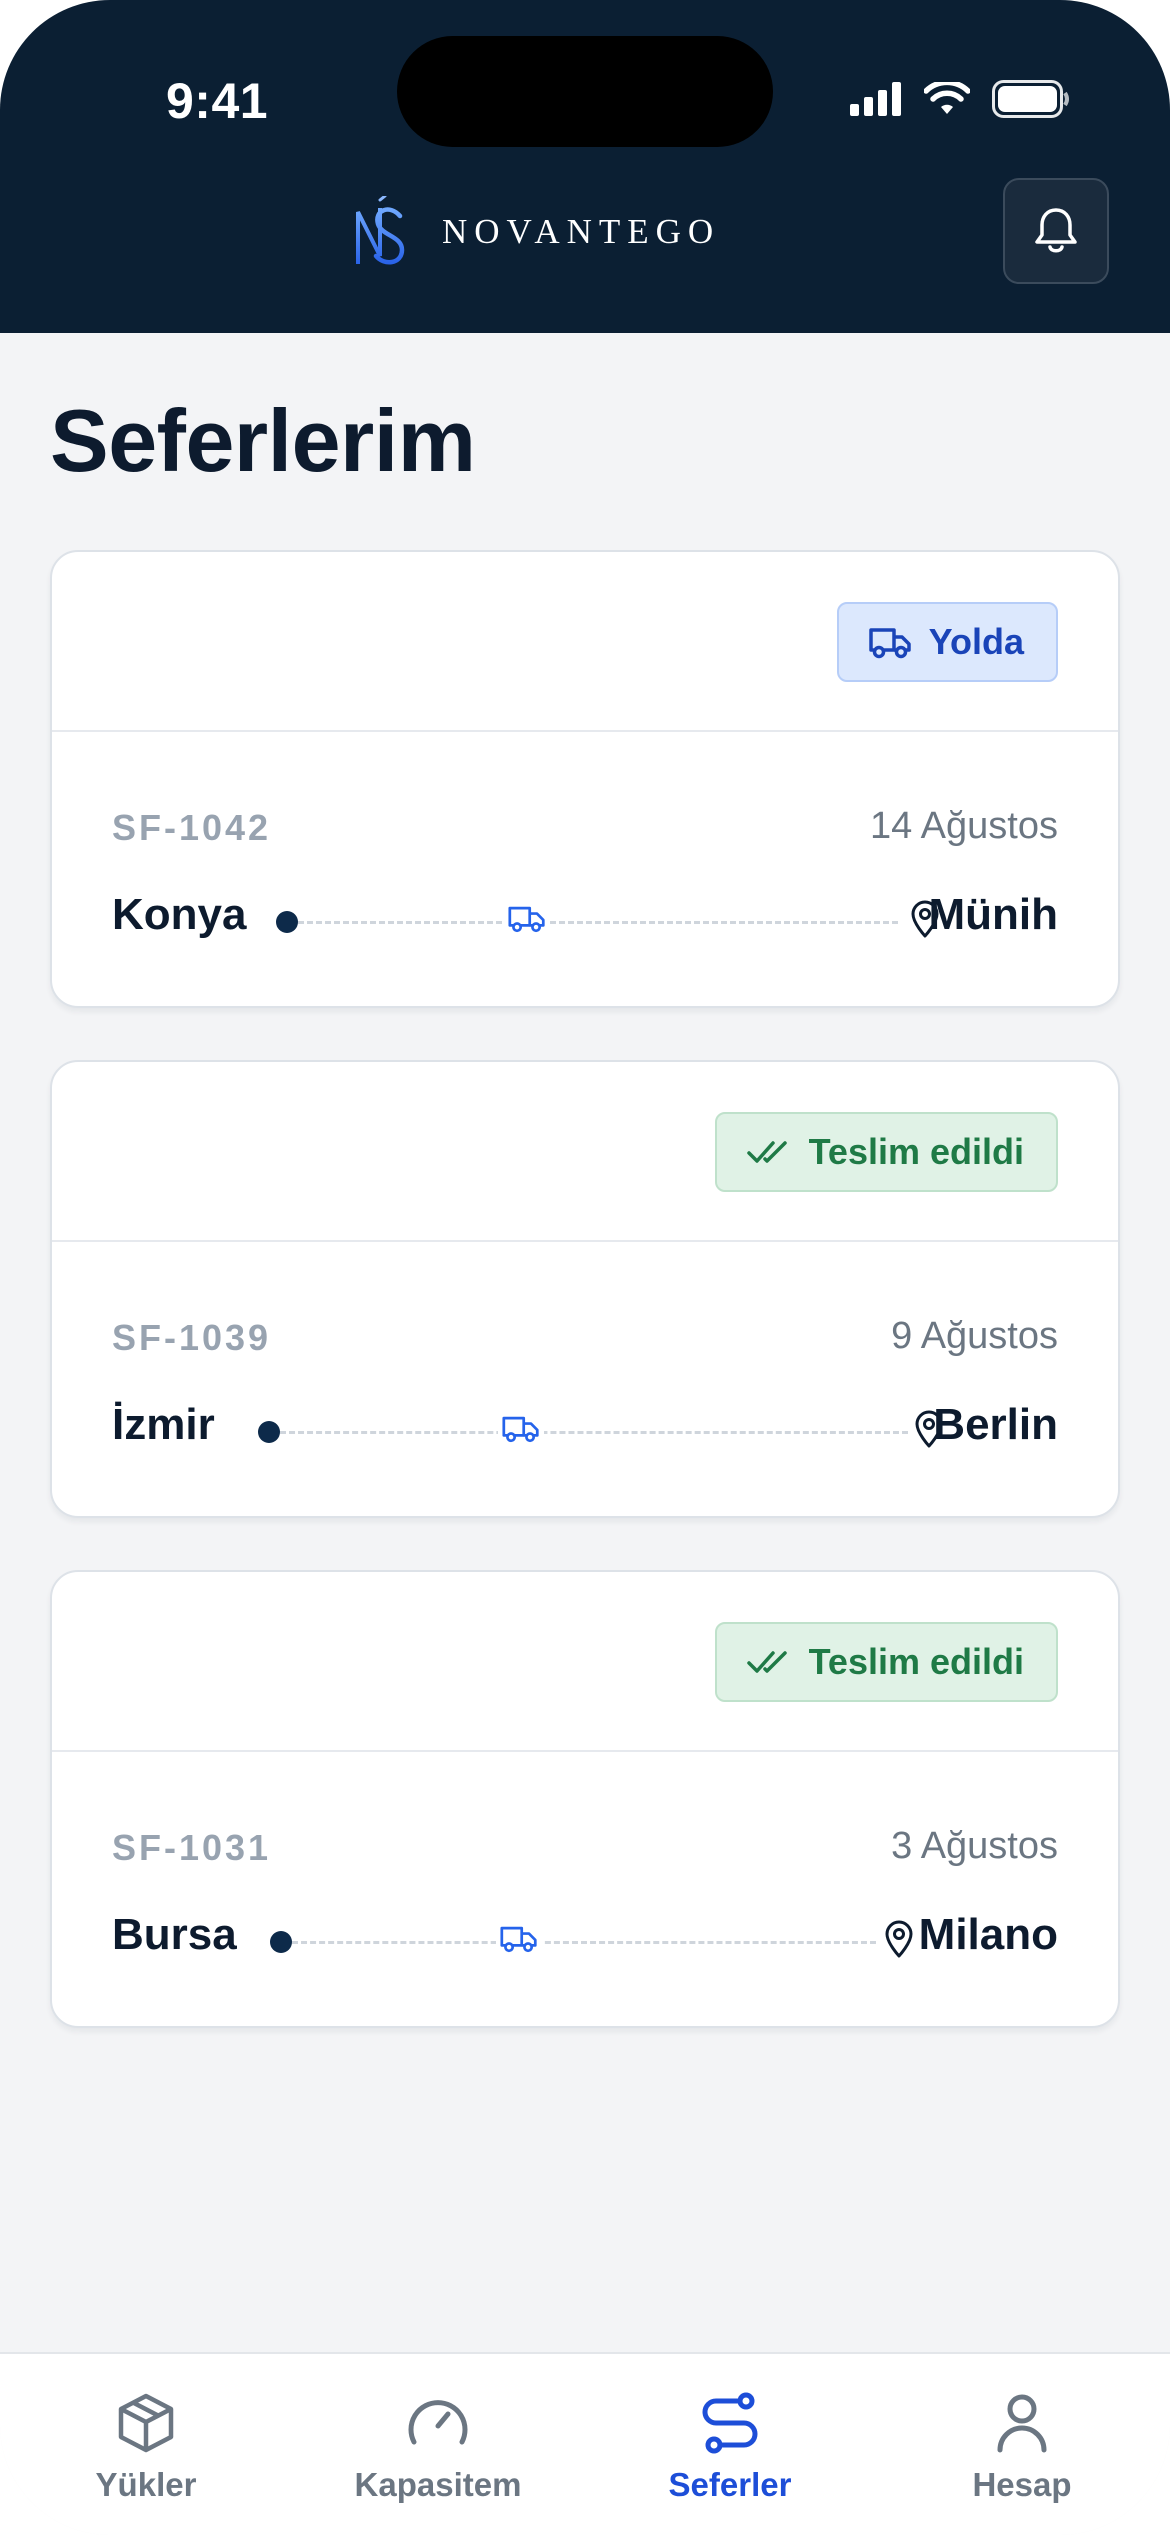 Image resolution: width=1170 pixels, height=2535 pixels. I want to click on trip-ref: SF-1039, so click(192, 1337).